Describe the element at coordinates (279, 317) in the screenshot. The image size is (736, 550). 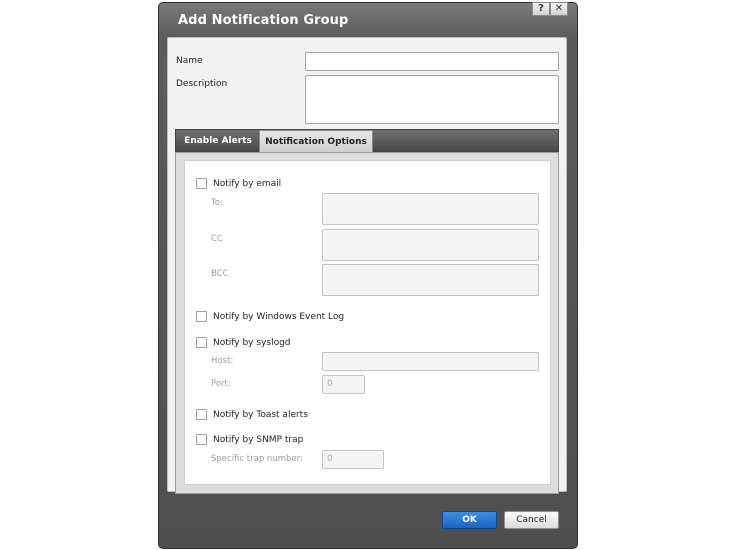
I see `event-log-option-label: Notify by Windows Event Log` at that location.